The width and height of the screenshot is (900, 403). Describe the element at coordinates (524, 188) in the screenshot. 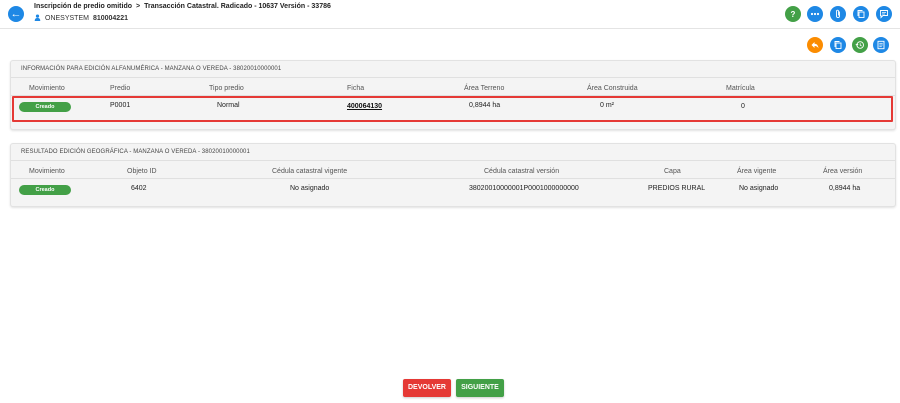

I see `cell-cedula-version: 38020010000001P0001000000000` at that location.